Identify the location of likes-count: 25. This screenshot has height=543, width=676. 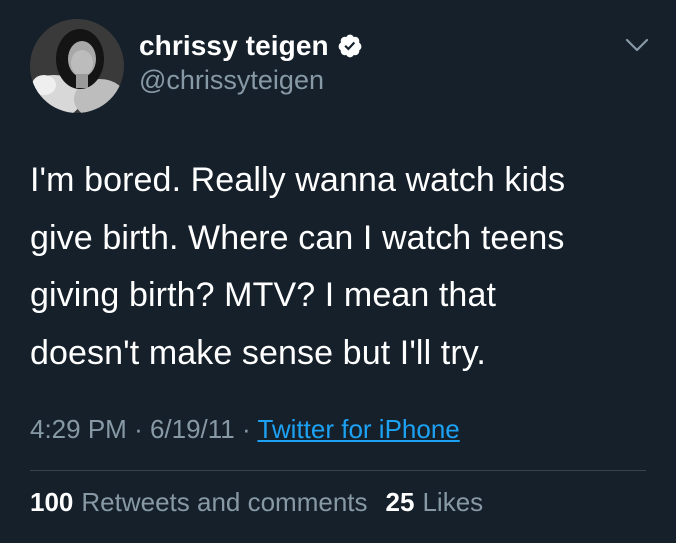
(400, 502).